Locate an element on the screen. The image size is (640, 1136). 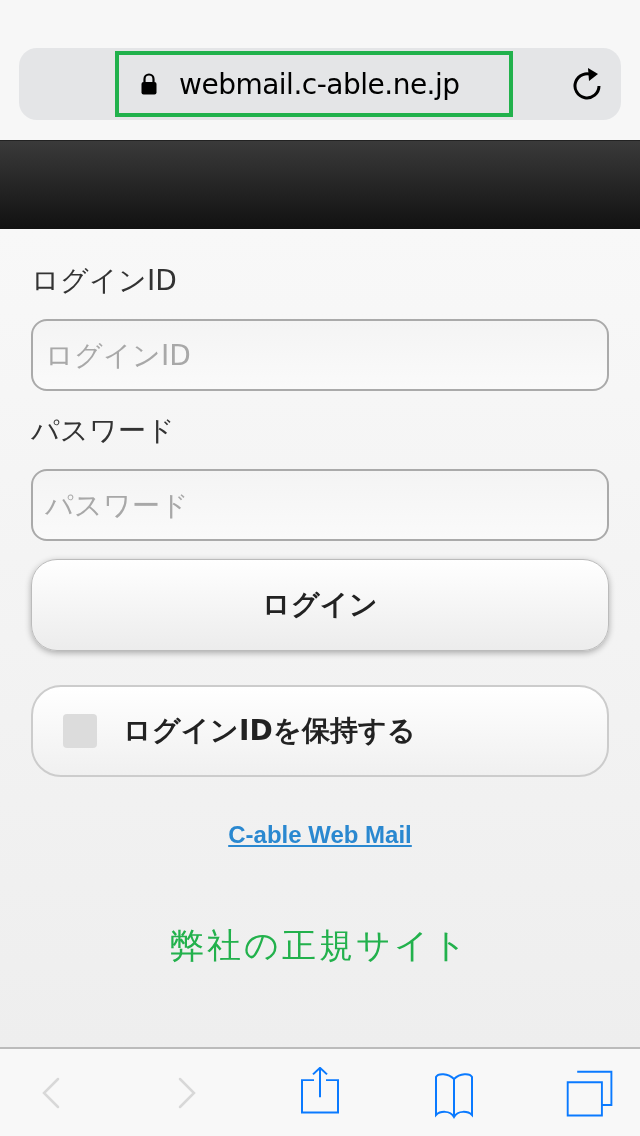
input-field: パスワード is located at coordinates (320, 505).